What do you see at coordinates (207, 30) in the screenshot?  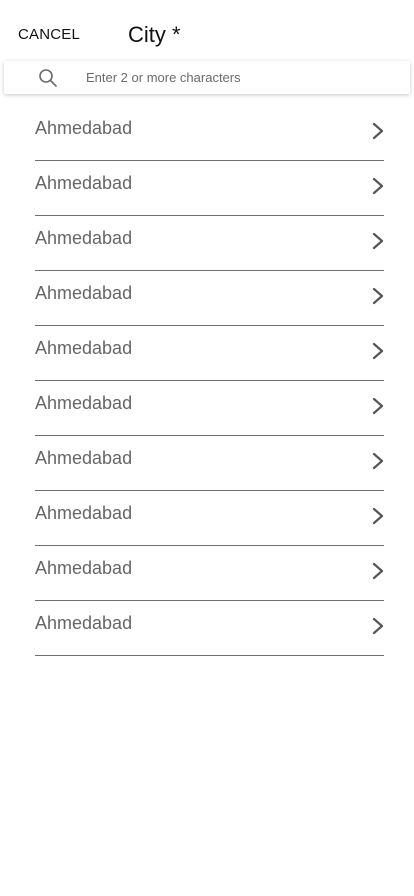 I see `header: CANCEL City *` at bounding box center [207, 30].